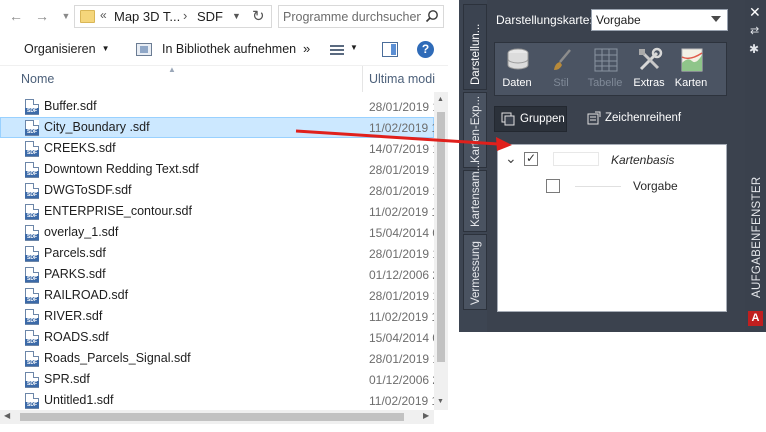 This screenshot has width=766, height=432. Describe the element at coordinates (692, 60) in the screenshot. I see `map-icon` at that location.